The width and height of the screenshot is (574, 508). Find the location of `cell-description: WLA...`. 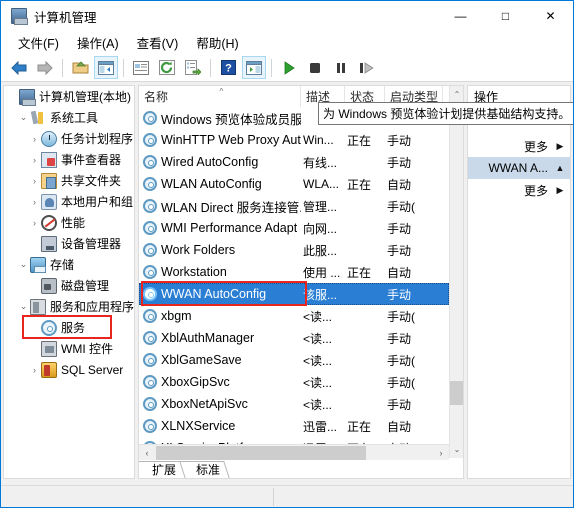

cell-description: WLA... is located at coordinates (321, 184).